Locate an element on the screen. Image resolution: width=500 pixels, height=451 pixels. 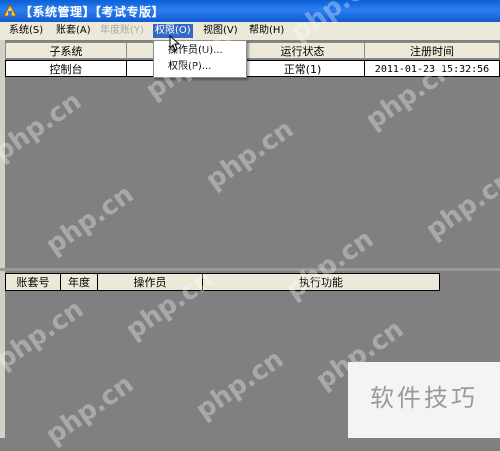
column-header-year: 年度 is located at coordinates (79, 282).